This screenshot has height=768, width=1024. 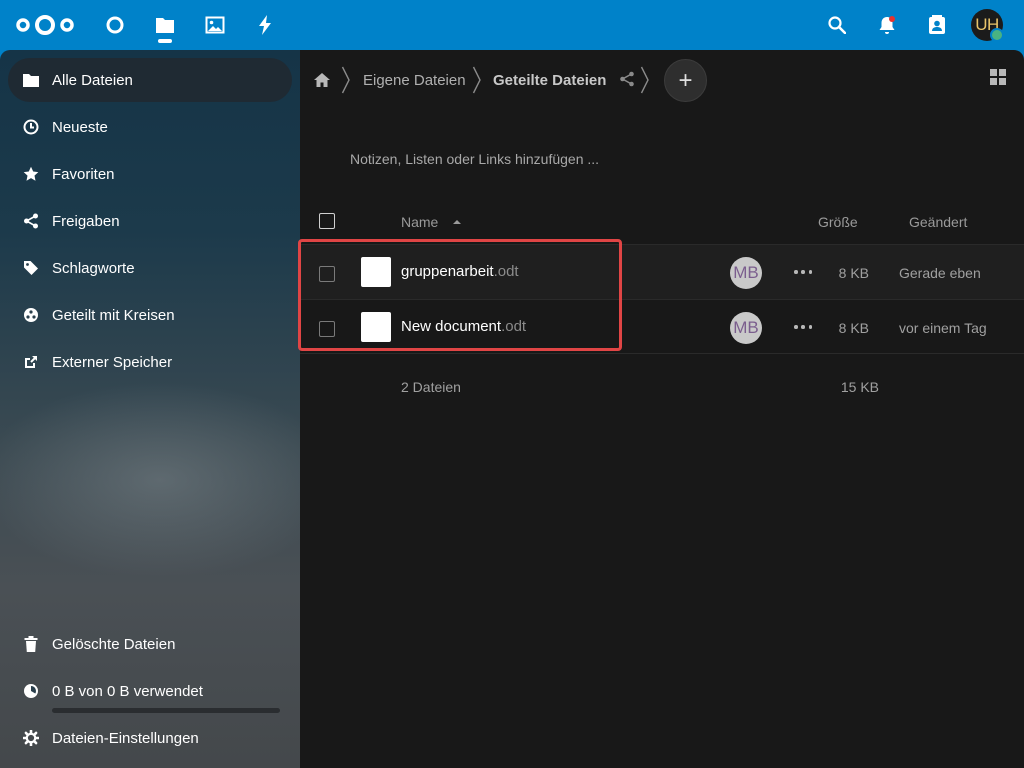 What do you see at coordinates (113, 315) in the screenshot?
I see `sidebar-item-label: Geteilt mit Kreisen` at bounding box center [113, 315].